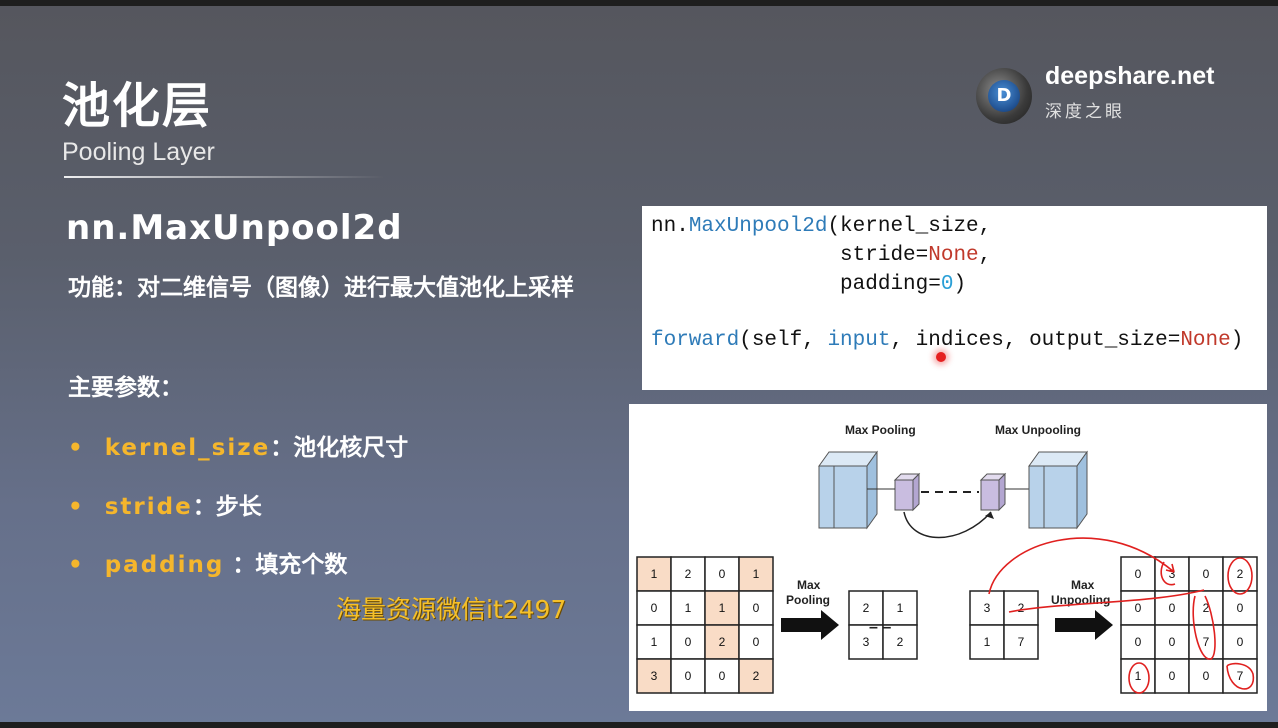  Describe the element at coordinates (809, 284) in the screenshot. I see `code-line-3: padding=0)` at that location.